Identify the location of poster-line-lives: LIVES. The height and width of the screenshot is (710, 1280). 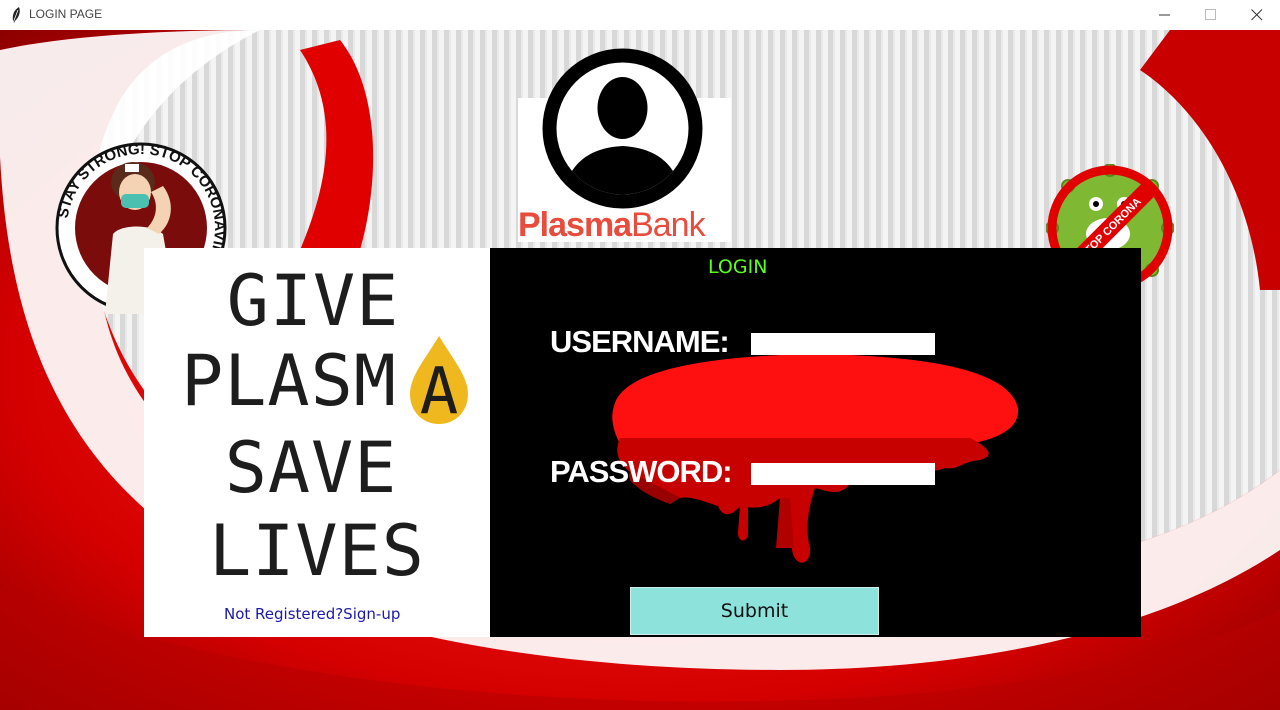
(317, 551).